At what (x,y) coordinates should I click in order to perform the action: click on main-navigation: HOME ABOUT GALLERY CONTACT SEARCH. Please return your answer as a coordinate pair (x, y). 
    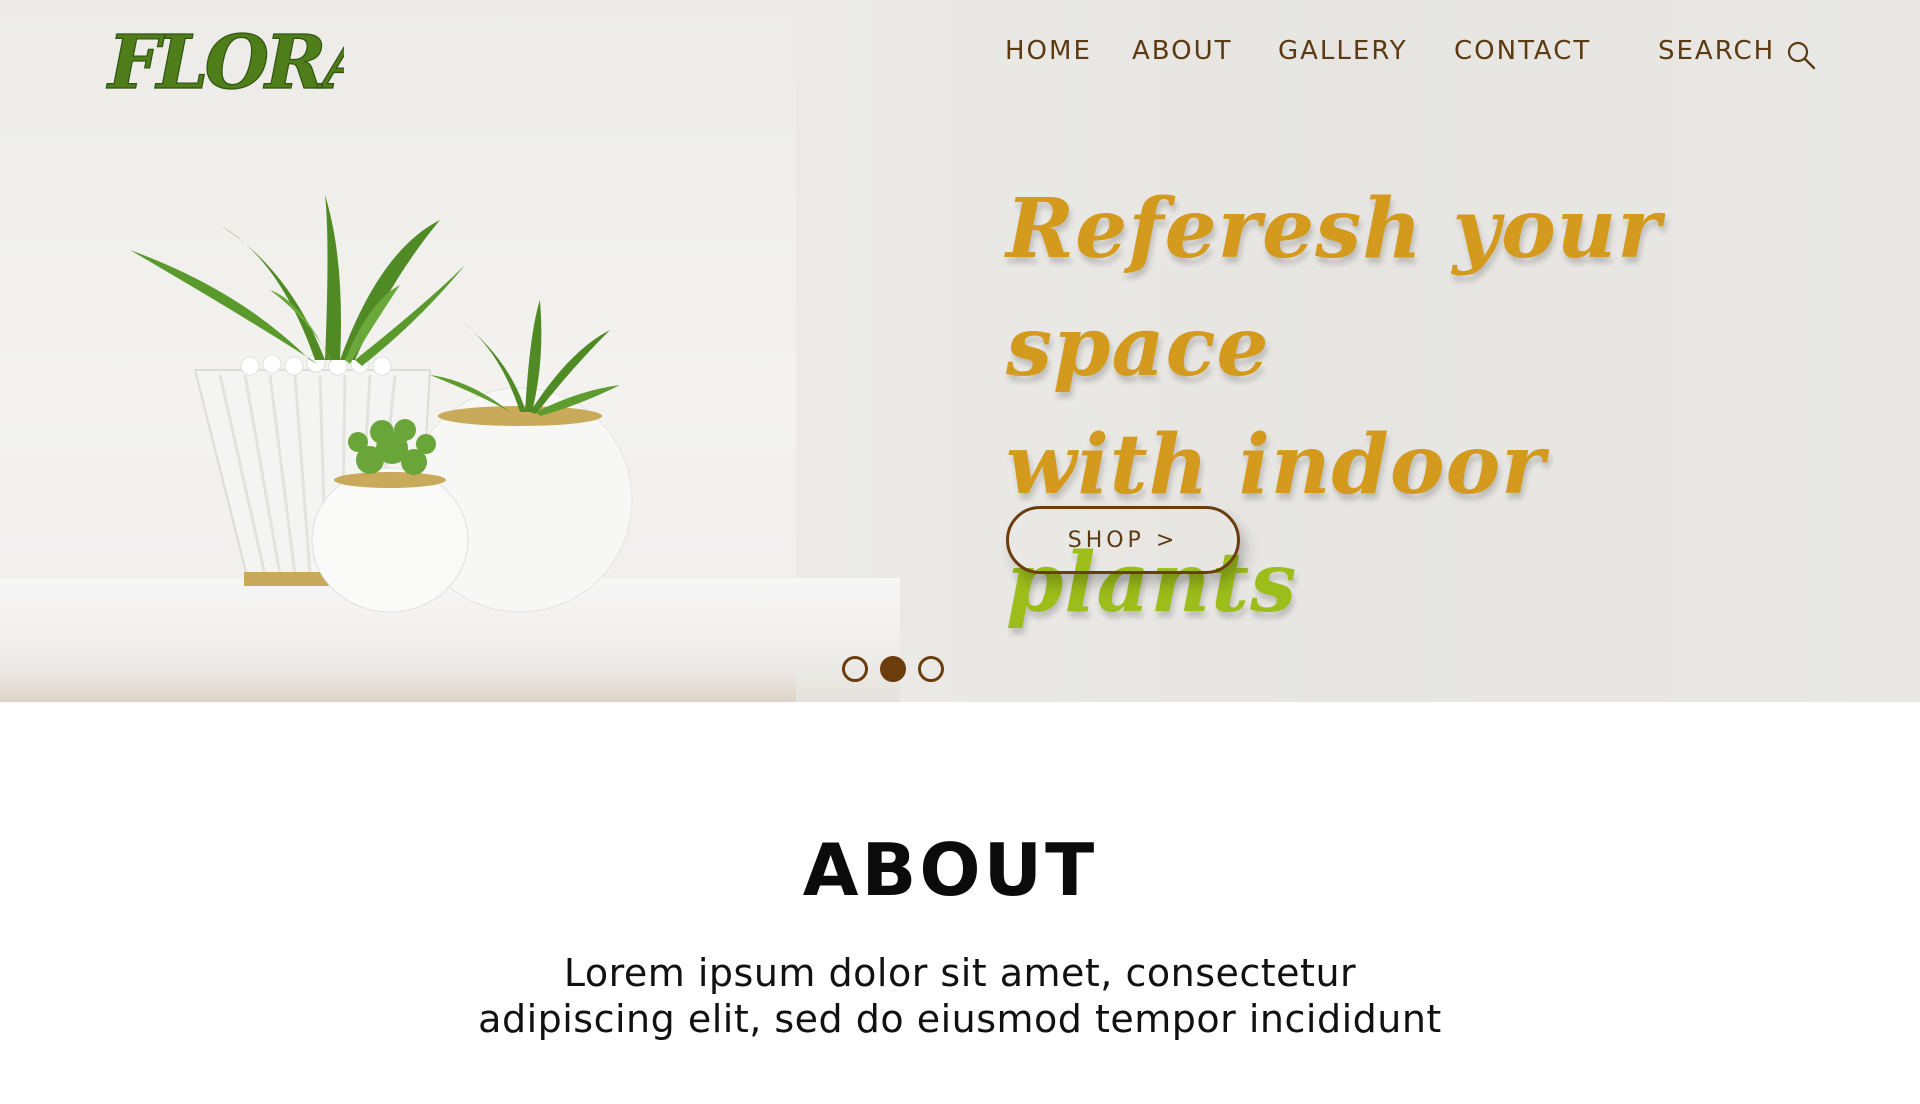
    Looking at the image, I should click on (960, 54).